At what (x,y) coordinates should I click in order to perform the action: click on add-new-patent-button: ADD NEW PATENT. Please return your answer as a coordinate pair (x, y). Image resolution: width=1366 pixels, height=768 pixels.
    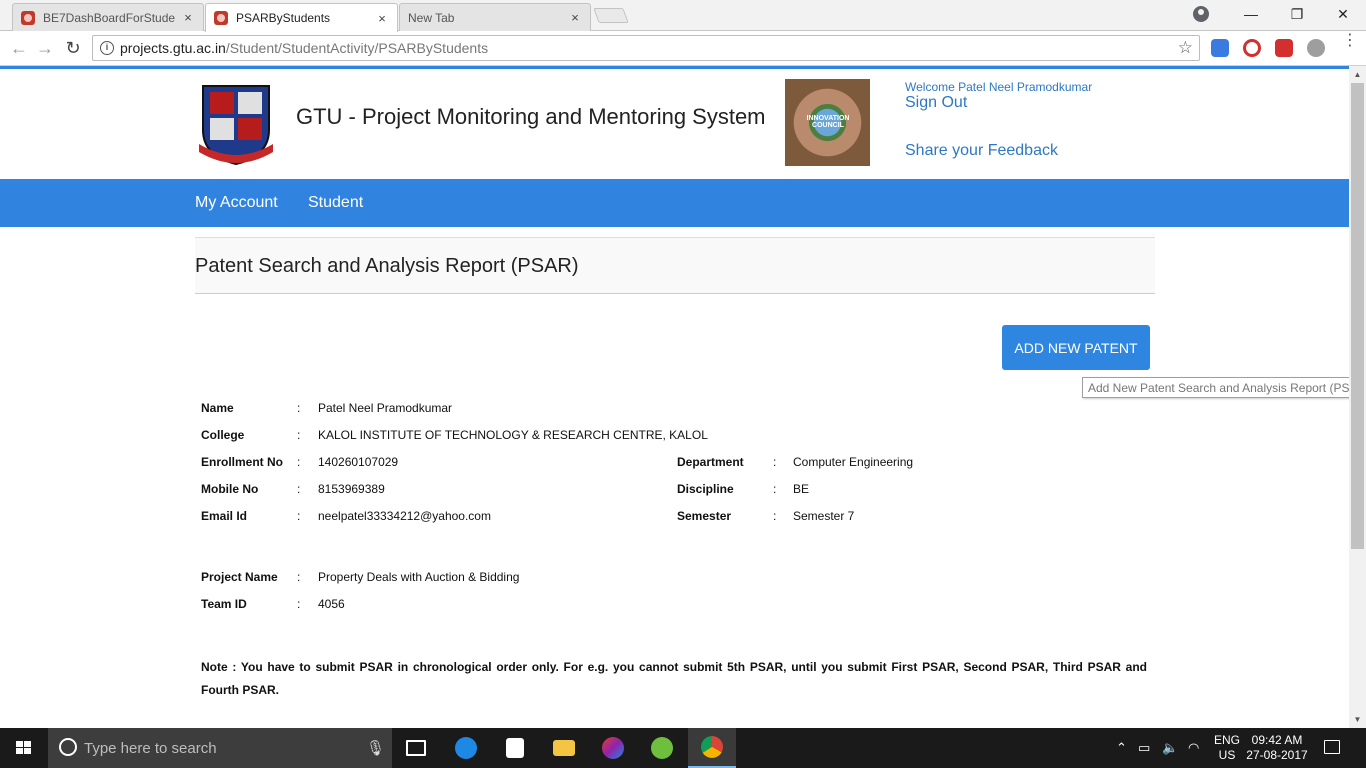
    Looking at the image, I should click on (1076, 347).